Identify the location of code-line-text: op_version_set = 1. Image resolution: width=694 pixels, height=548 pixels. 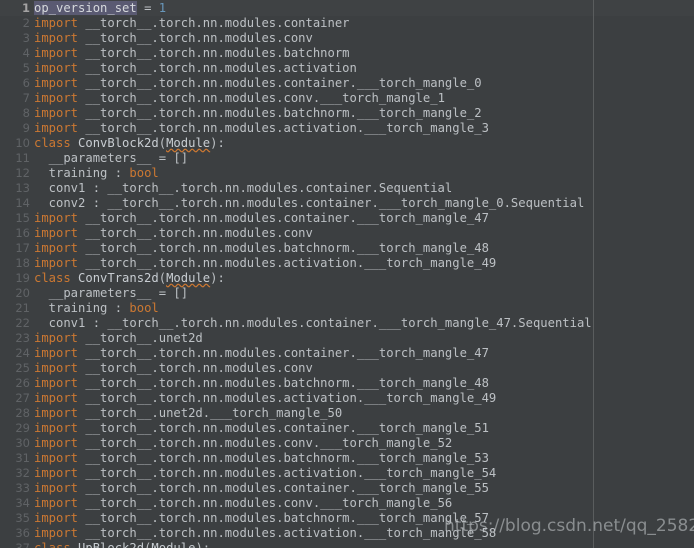
(364, 8).